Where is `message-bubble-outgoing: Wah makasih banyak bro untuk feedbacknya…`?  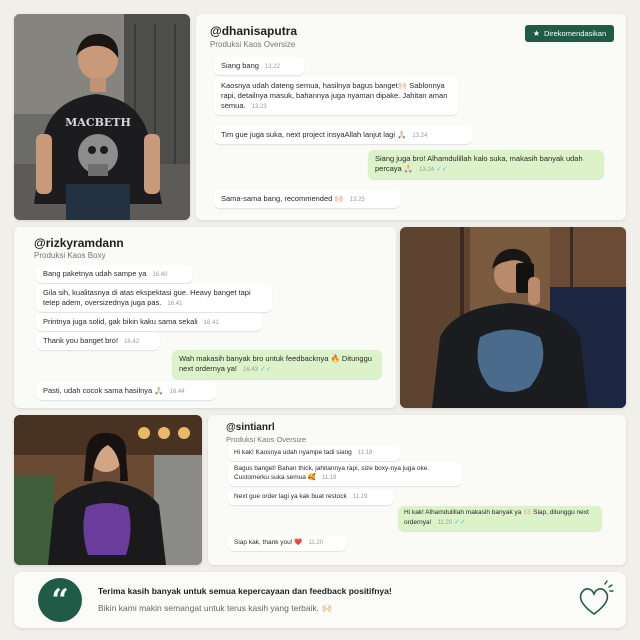
message-bubble-outgoing: Wah makasih banyak bro untuk feedbacknya… is located at coordinates (277, 364).